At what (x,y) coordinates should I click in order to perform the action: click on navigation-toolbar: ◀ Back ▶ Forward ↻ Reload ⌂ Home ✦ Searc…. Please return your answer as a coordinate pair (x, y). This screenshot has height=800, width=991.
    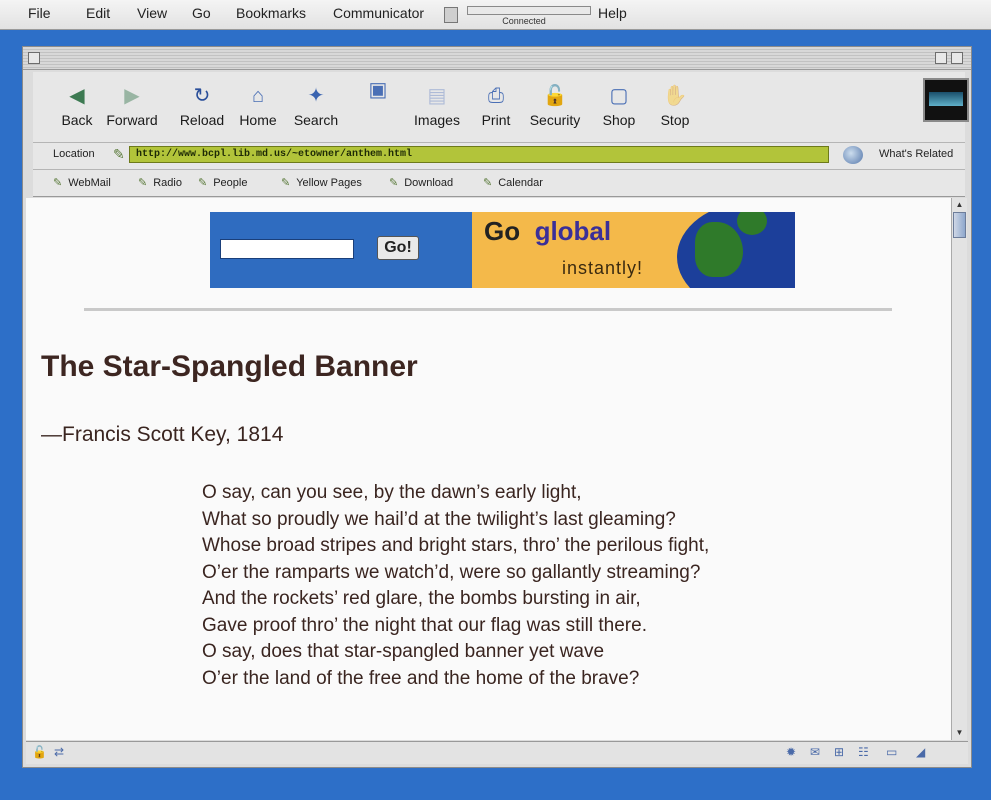
    Looking at the image, I should click on (501, 107).